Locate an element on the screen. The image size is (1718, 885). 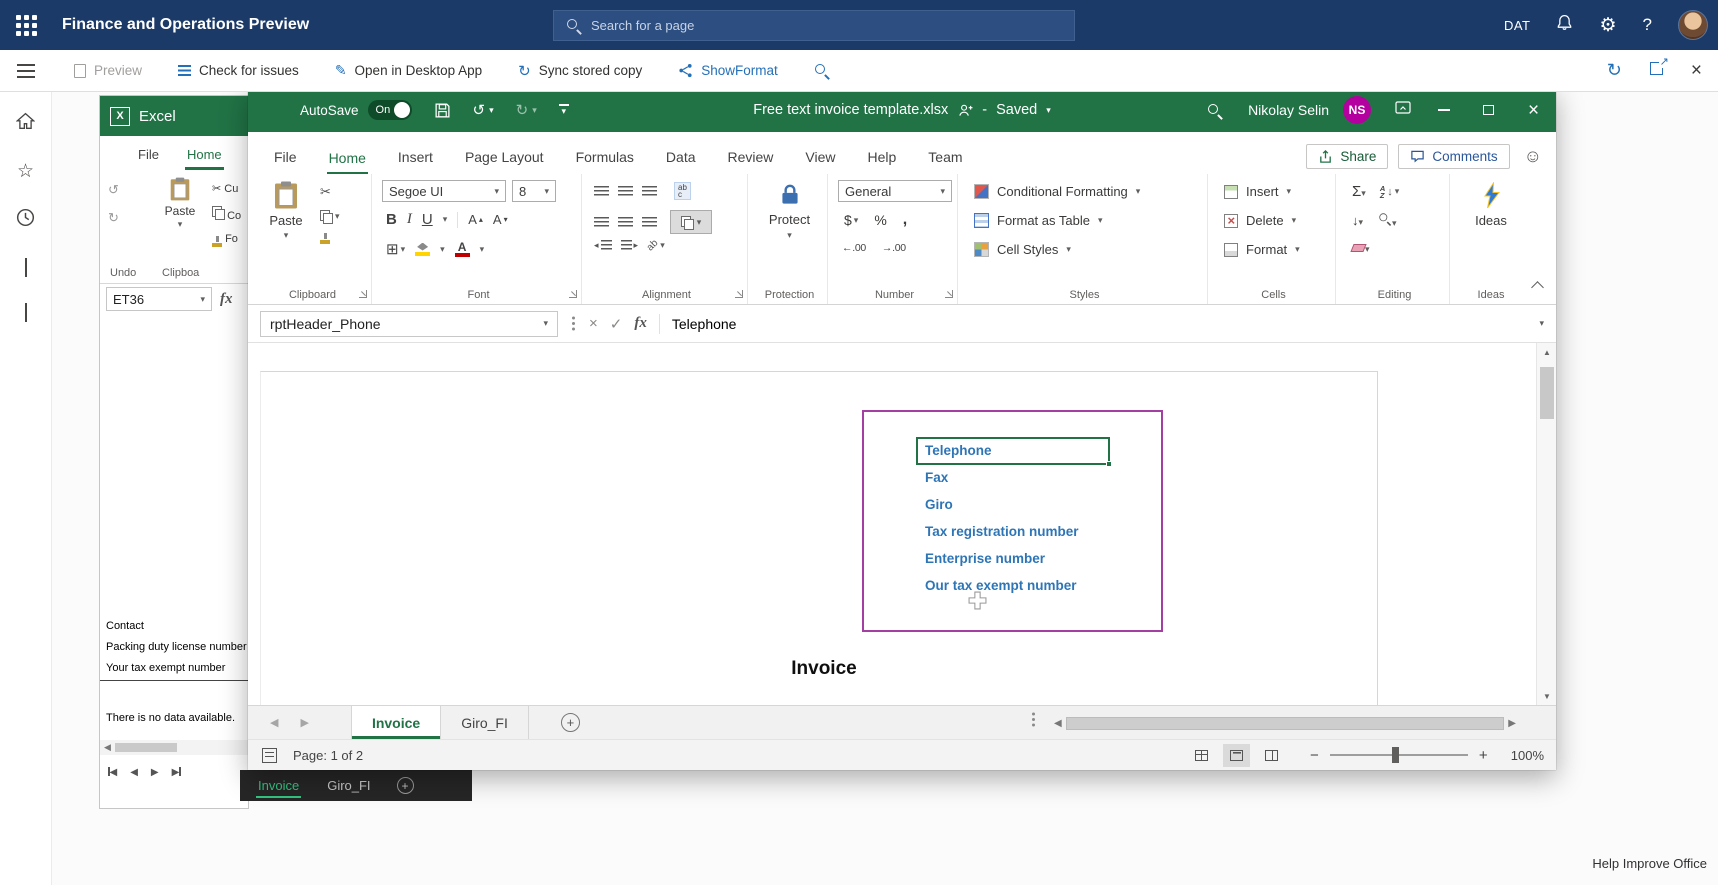
paste-button: Paste ▾ is located at coordinates (286, 210).